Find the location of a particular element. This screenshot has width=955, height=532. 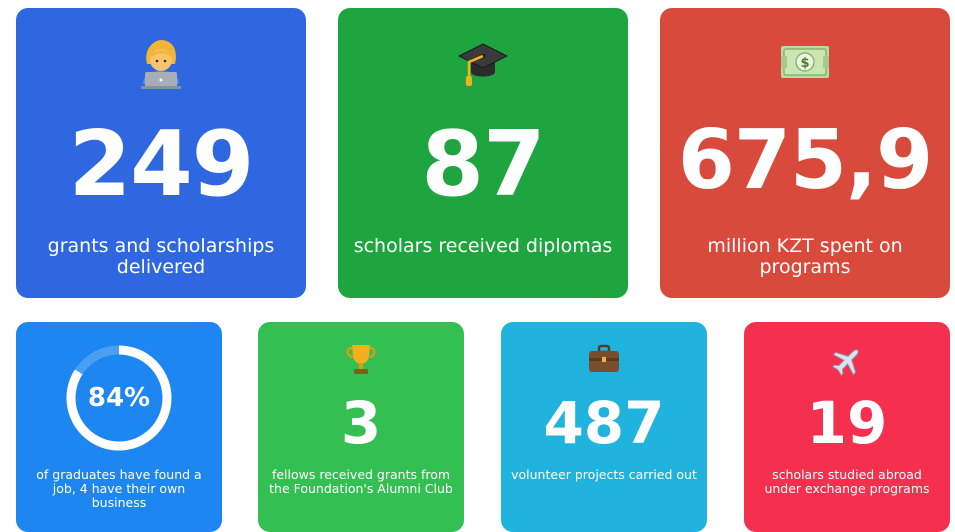

stat-label: volunteer projects carried out is located at coordinates (604, 474).